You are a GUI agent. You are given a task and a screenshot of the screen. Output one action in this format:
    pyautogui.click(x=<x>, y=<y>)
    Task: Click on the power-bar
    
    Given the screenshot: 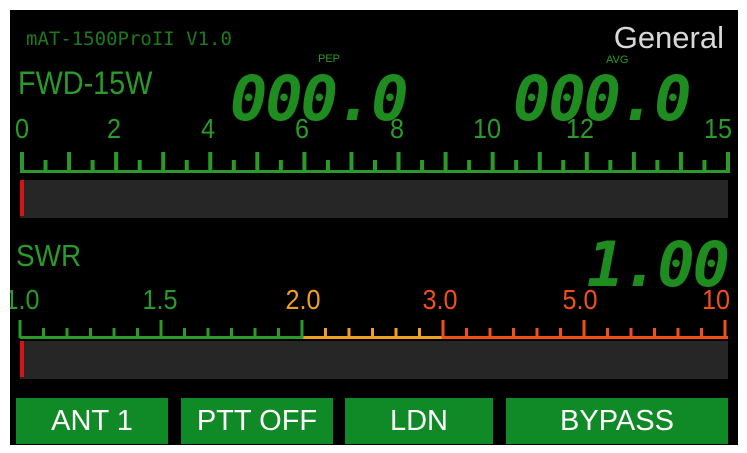 What is the action you would take?
    pyautogui.click(x=374, y=199)
    